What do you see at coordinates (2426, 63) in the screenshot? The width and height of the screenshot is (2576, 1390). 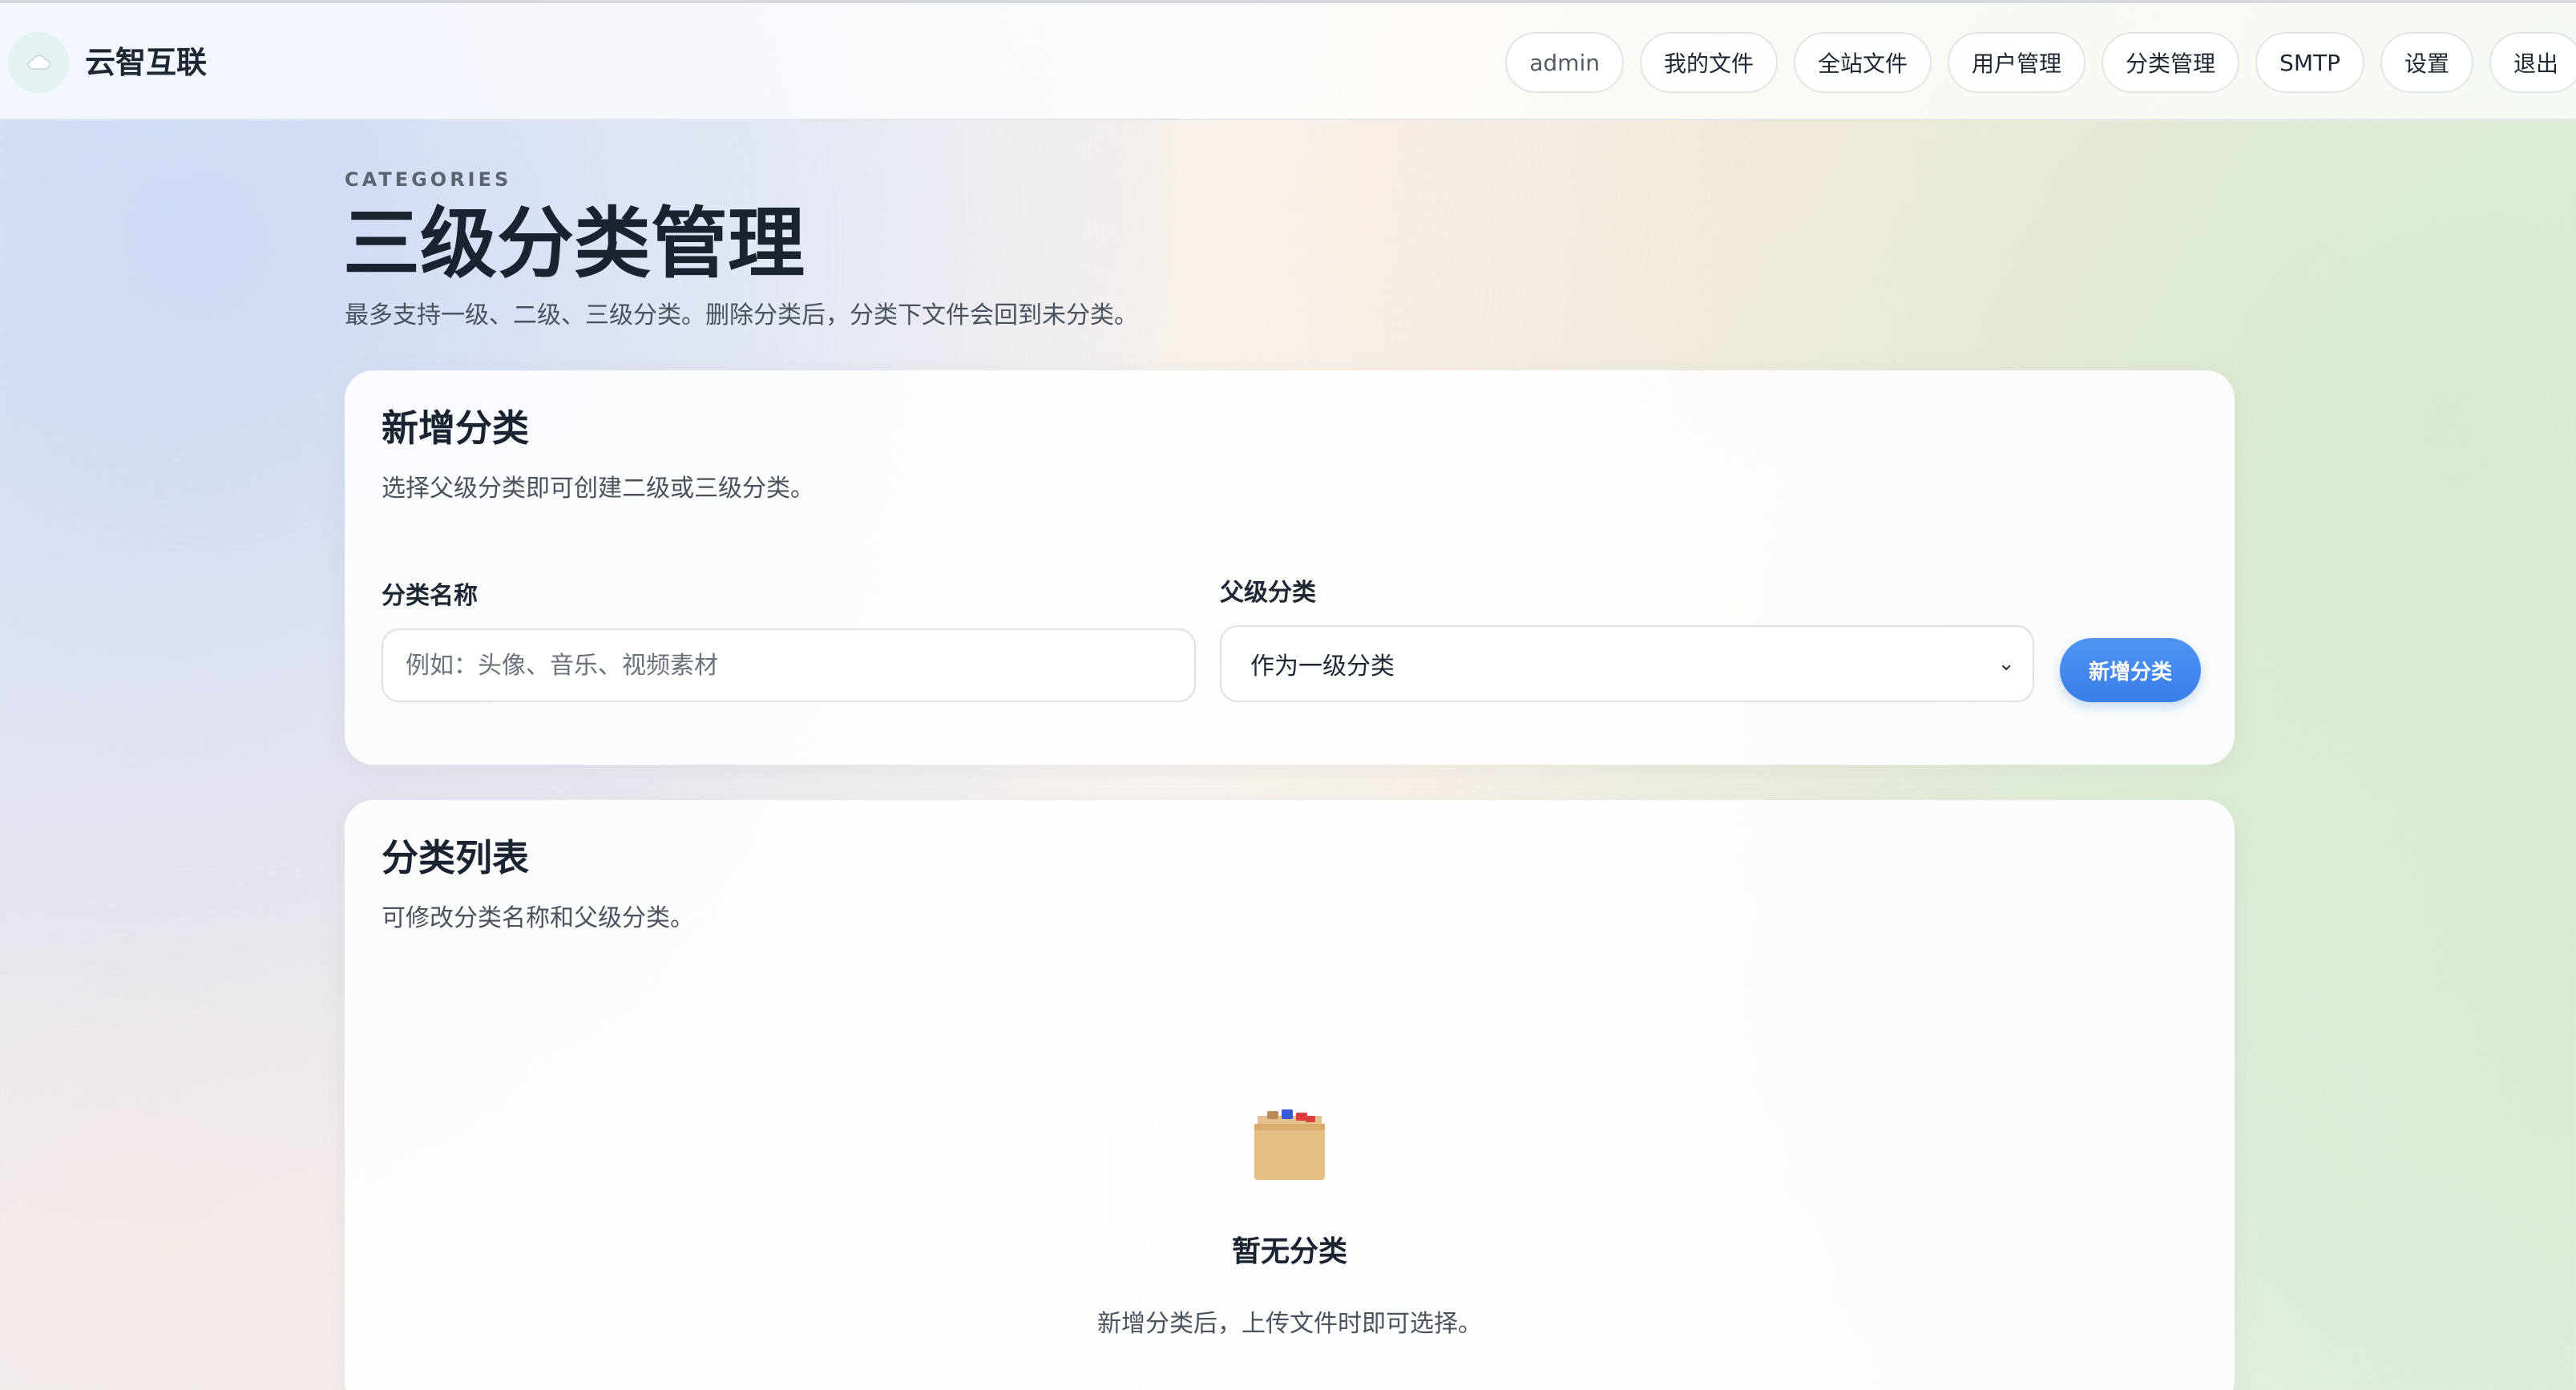 I see `nav-settings: 设置` at bounding box center [2426, 63].